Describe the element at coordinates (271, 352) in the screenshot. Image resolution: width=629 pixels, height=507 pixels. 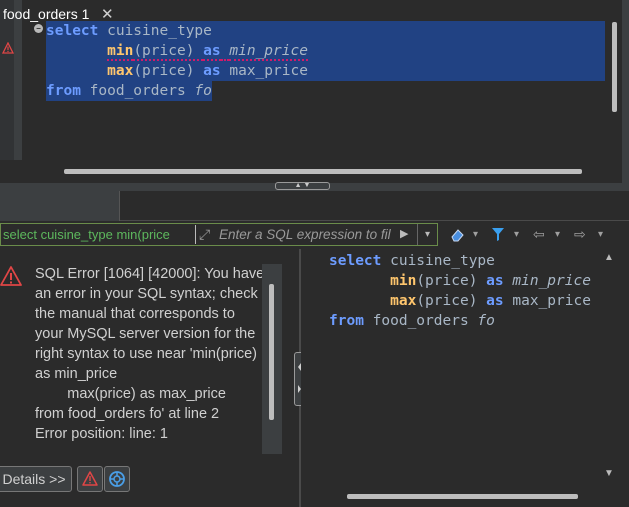
I see `error-vertical-scrollbar` at that location.